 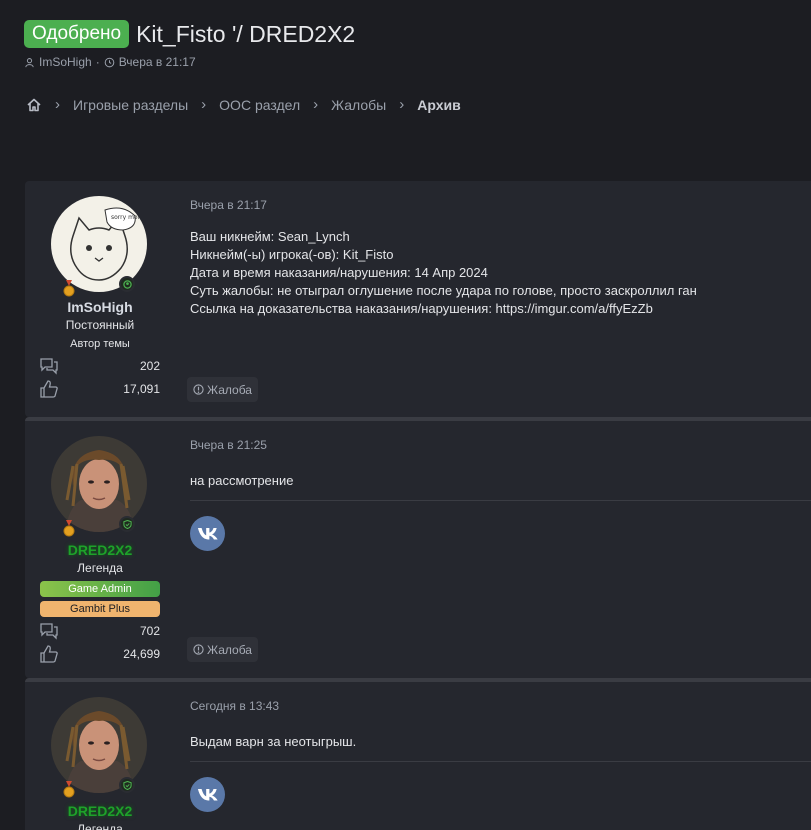 What do you see at coordinates (77, 34) in the screenshot?
I see `status-badge: Одобрено` at bounding box center [77, 34].